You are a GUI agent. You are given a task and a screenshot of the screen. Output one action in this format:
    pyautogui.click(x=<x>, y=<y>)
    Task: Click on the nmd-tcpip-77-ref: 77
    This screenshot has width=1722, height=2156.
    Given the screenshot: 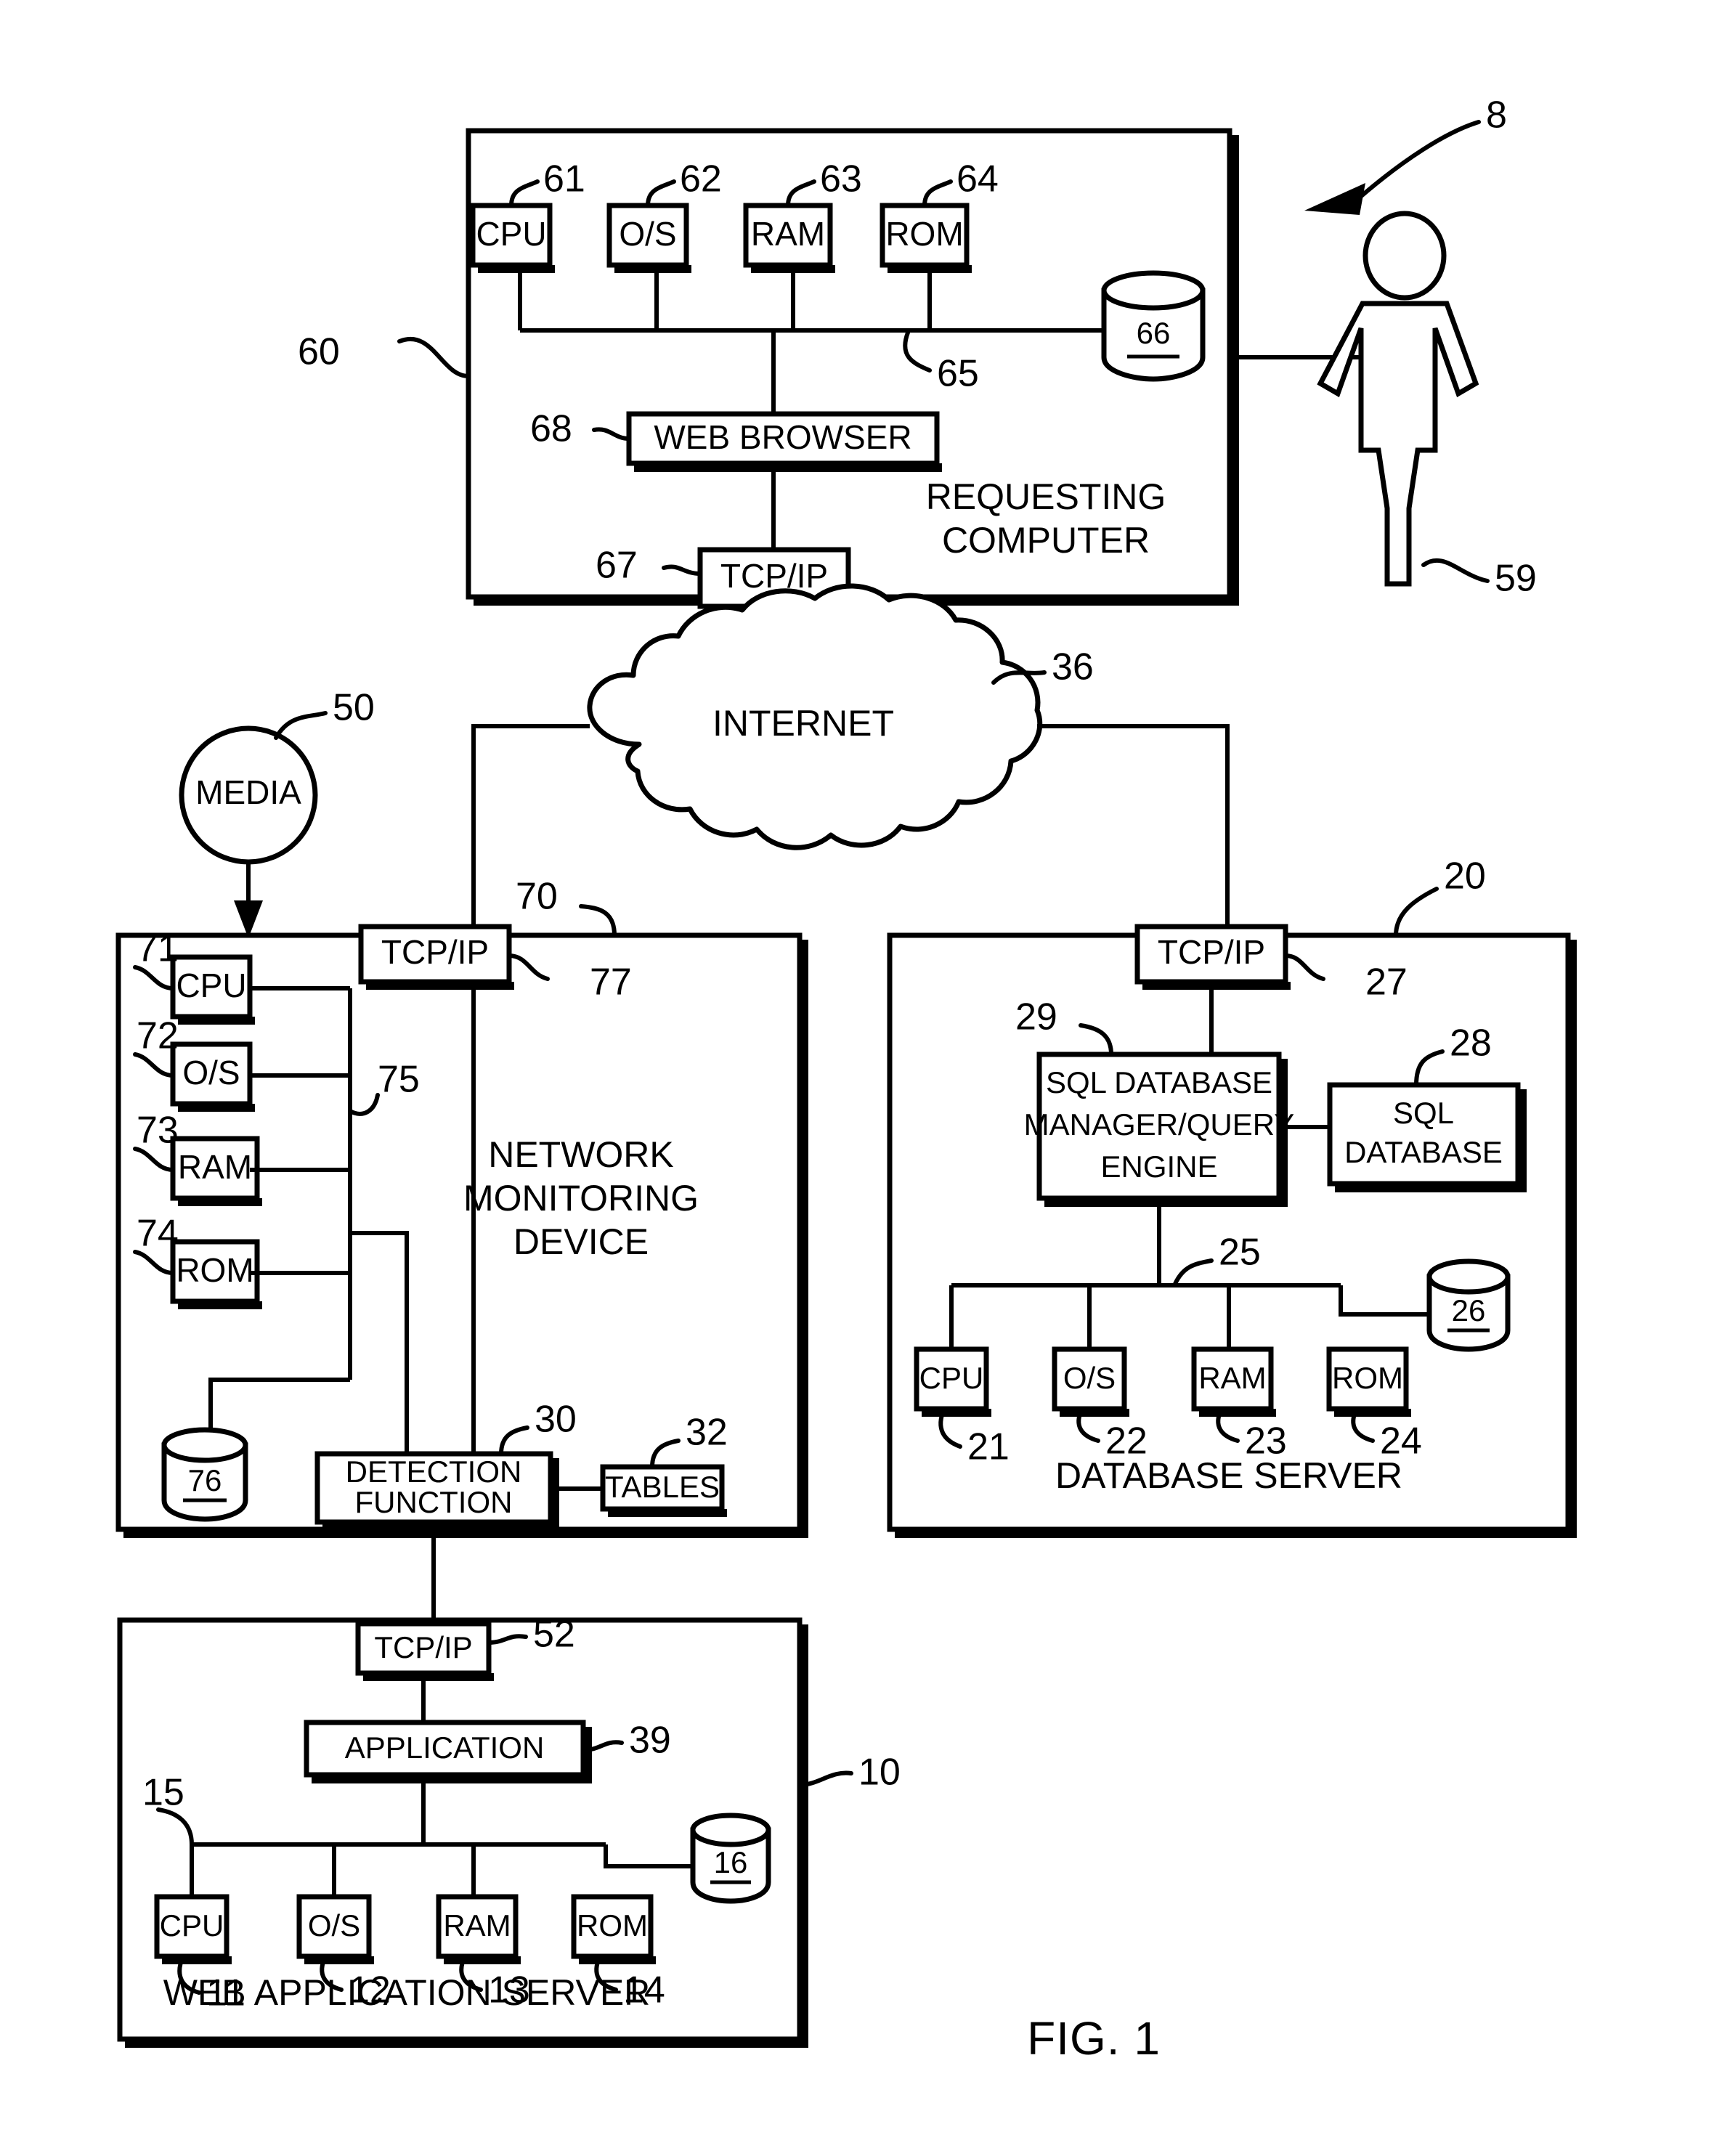 What is the action you would take?
    pyautogui.click(x=611, y=982)
    